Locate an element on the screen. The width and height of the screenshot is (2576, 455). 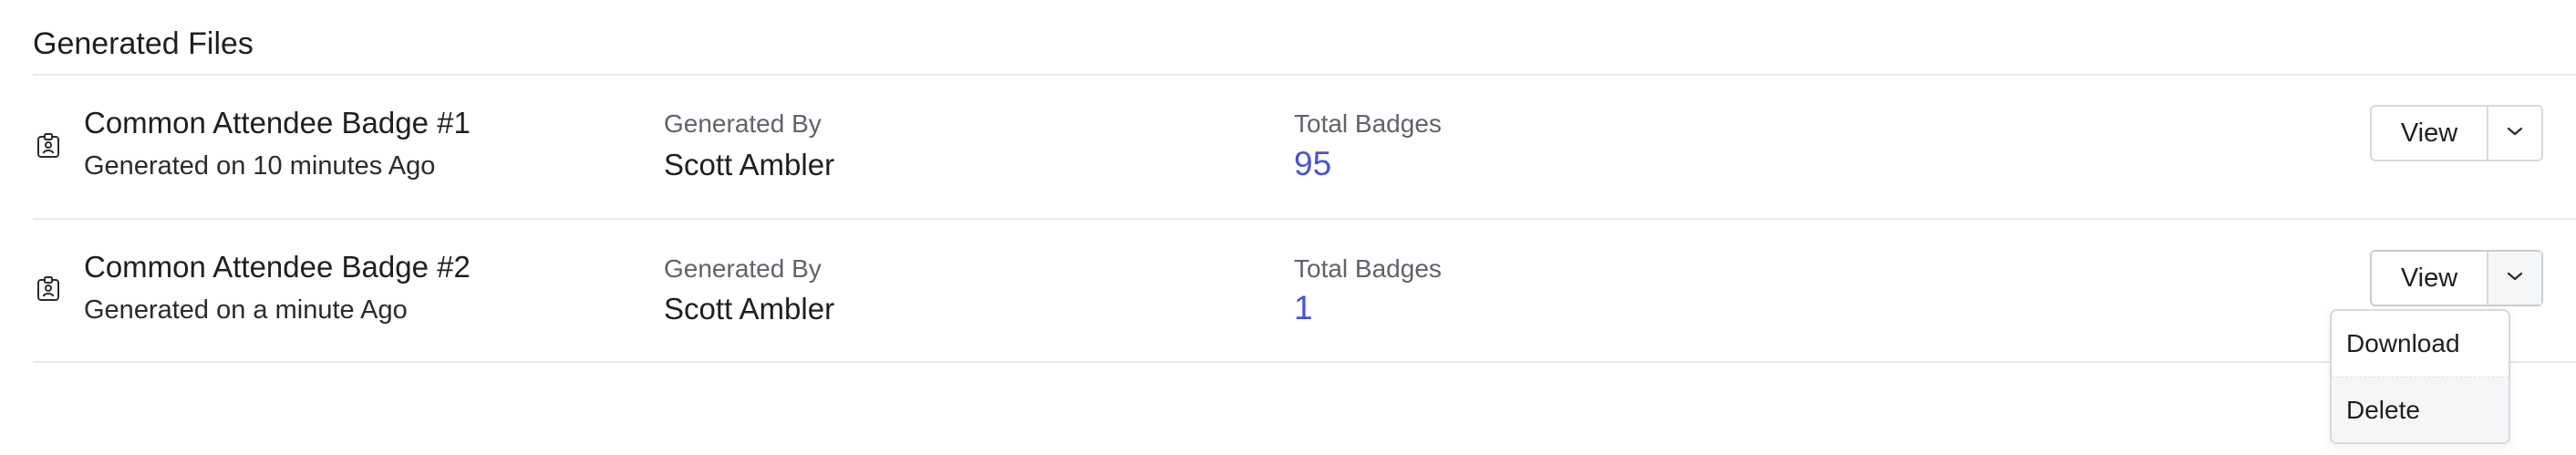
menu-item-delete: Delete is located at coordinates (2420, 410).